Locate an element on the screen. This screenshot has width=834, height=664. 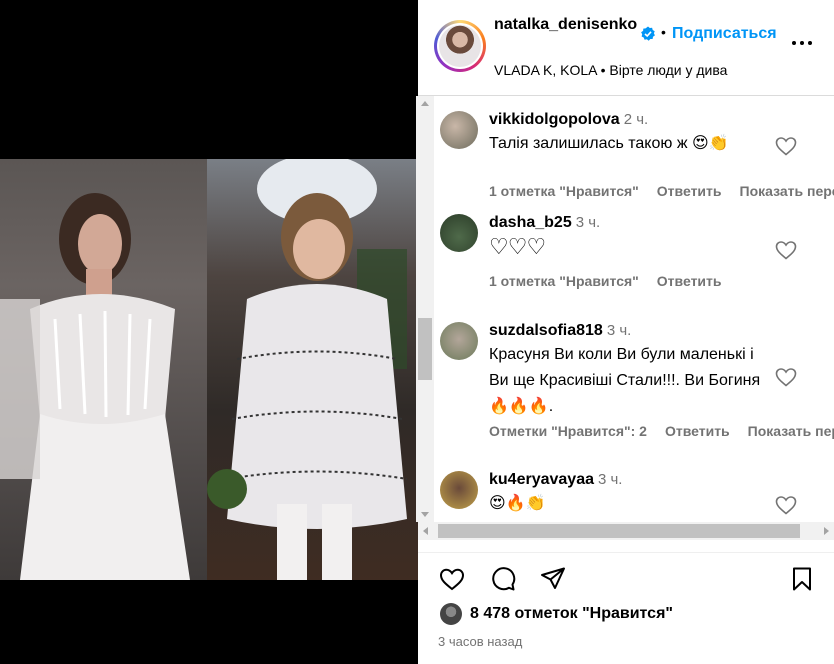
author-username: natalka_denisenko is located at coordinates (567, 25).